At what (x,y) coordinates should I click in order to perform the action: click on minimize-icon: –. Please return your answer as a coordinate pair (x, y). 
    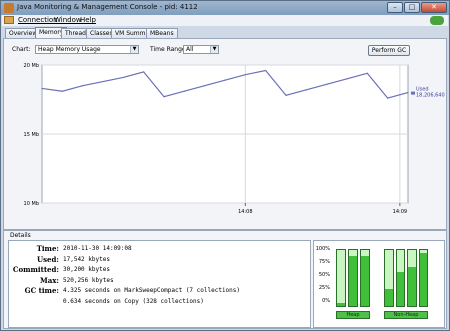
    Looking at the image, I should click on (395, 7).